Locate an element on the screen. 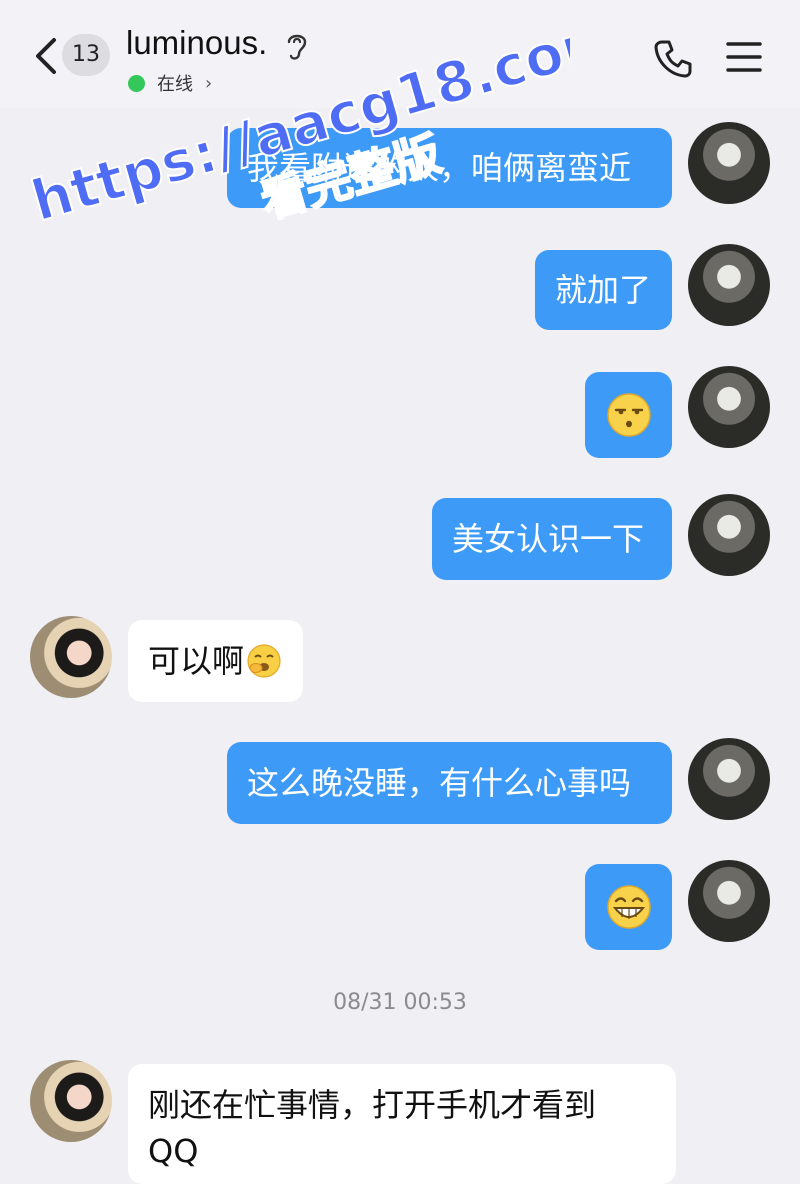 The height and width of the screenshot is (1184, 800). chevron-right-icon: › is located at coordinates (209, 83).